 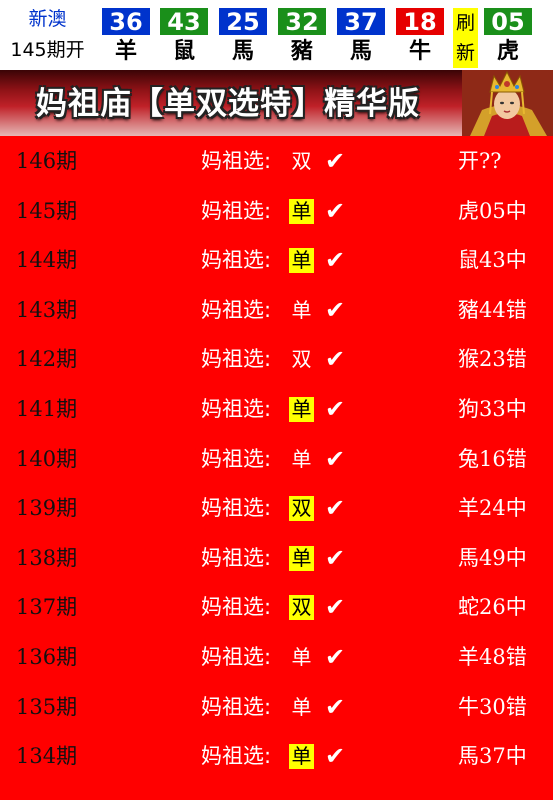 What do you see at coordinates (47, 409) in the screenshot?
I see `record-period: 141期` at bounding box center [47, 409].